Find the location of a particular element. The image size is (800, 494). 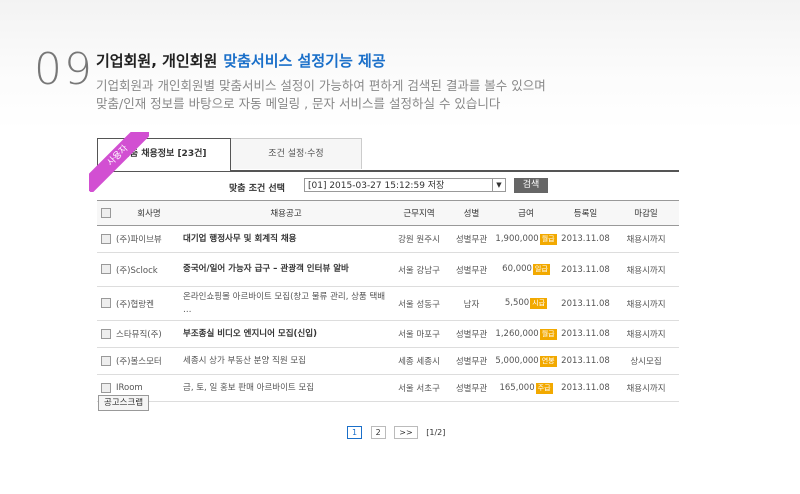

chevron-down-icon: ▼ is located at coordinates (498, 185).